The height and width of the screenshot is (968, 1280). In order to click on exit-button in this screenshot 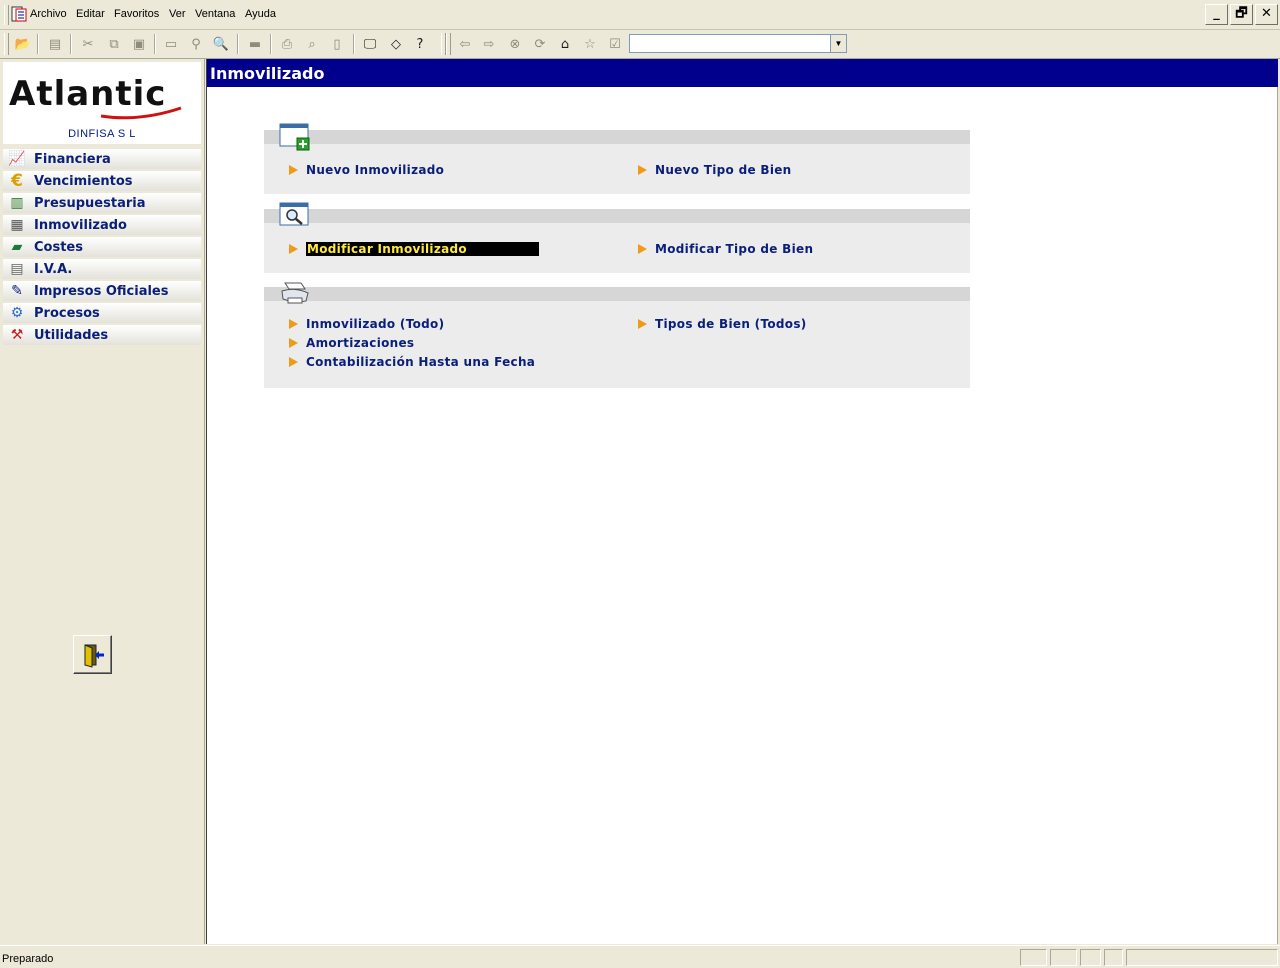, I will do `click(92, 654)`.